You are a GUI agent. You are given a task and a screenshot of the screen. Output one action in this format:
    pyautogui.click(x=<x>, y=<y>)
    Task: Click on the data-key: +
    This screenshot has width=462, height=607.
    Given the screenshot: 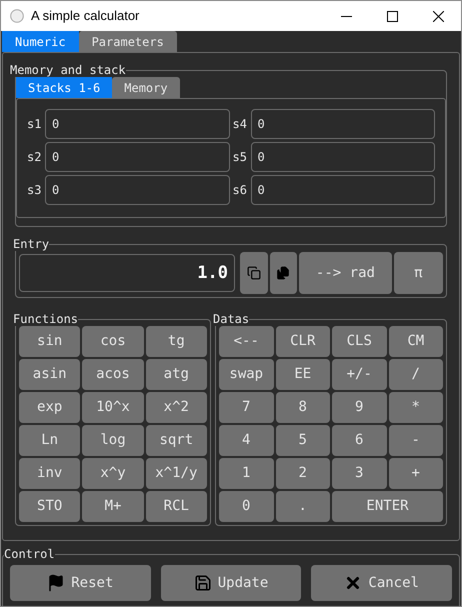 What is the action you would take?
    pyautogui.click(x=415, y=473)
    